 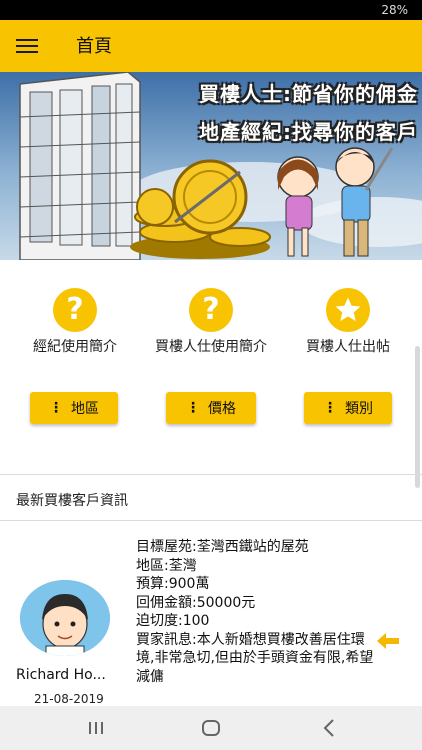 I want to click on recent-apps-icon, so click(x=96, y=728).